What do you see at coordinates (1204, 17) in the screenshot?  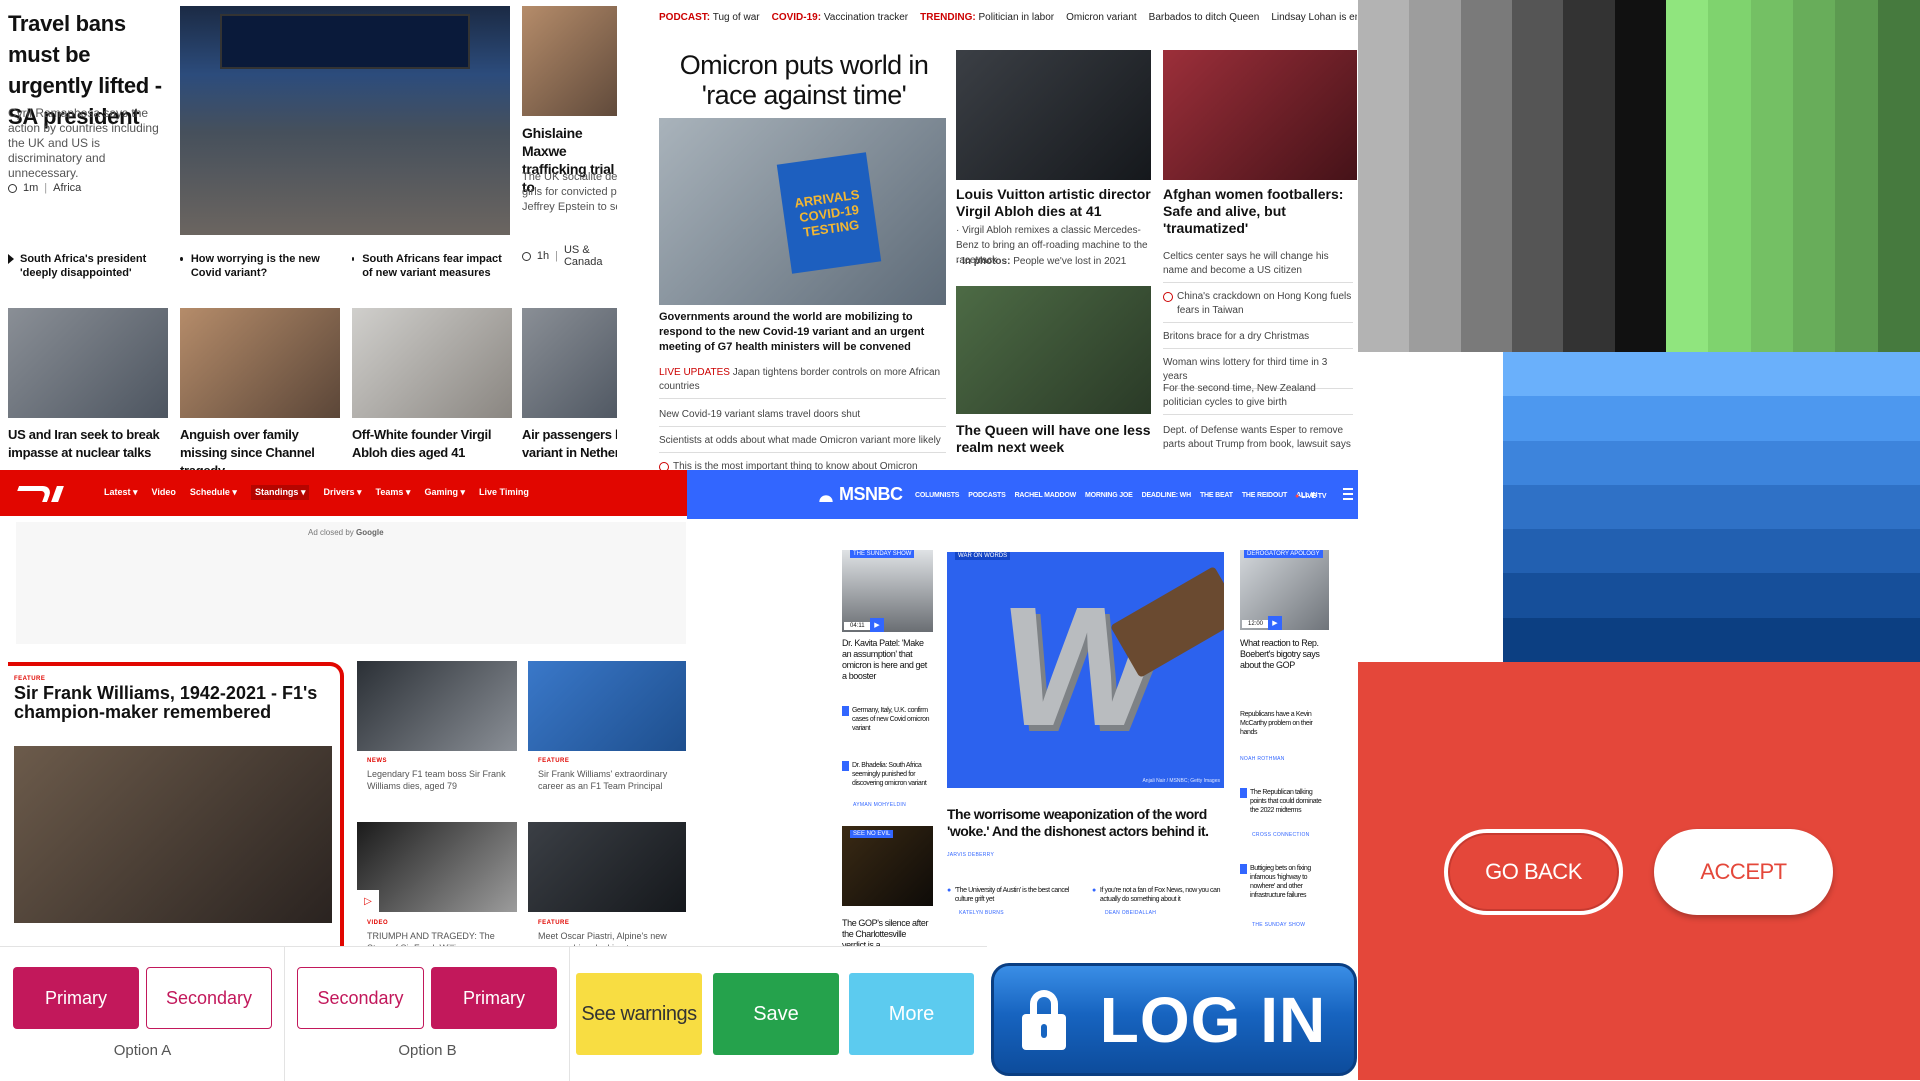 I see `cnn-topbar-item: Barbados to ditch Queen` at bounding box center [1204, 17].